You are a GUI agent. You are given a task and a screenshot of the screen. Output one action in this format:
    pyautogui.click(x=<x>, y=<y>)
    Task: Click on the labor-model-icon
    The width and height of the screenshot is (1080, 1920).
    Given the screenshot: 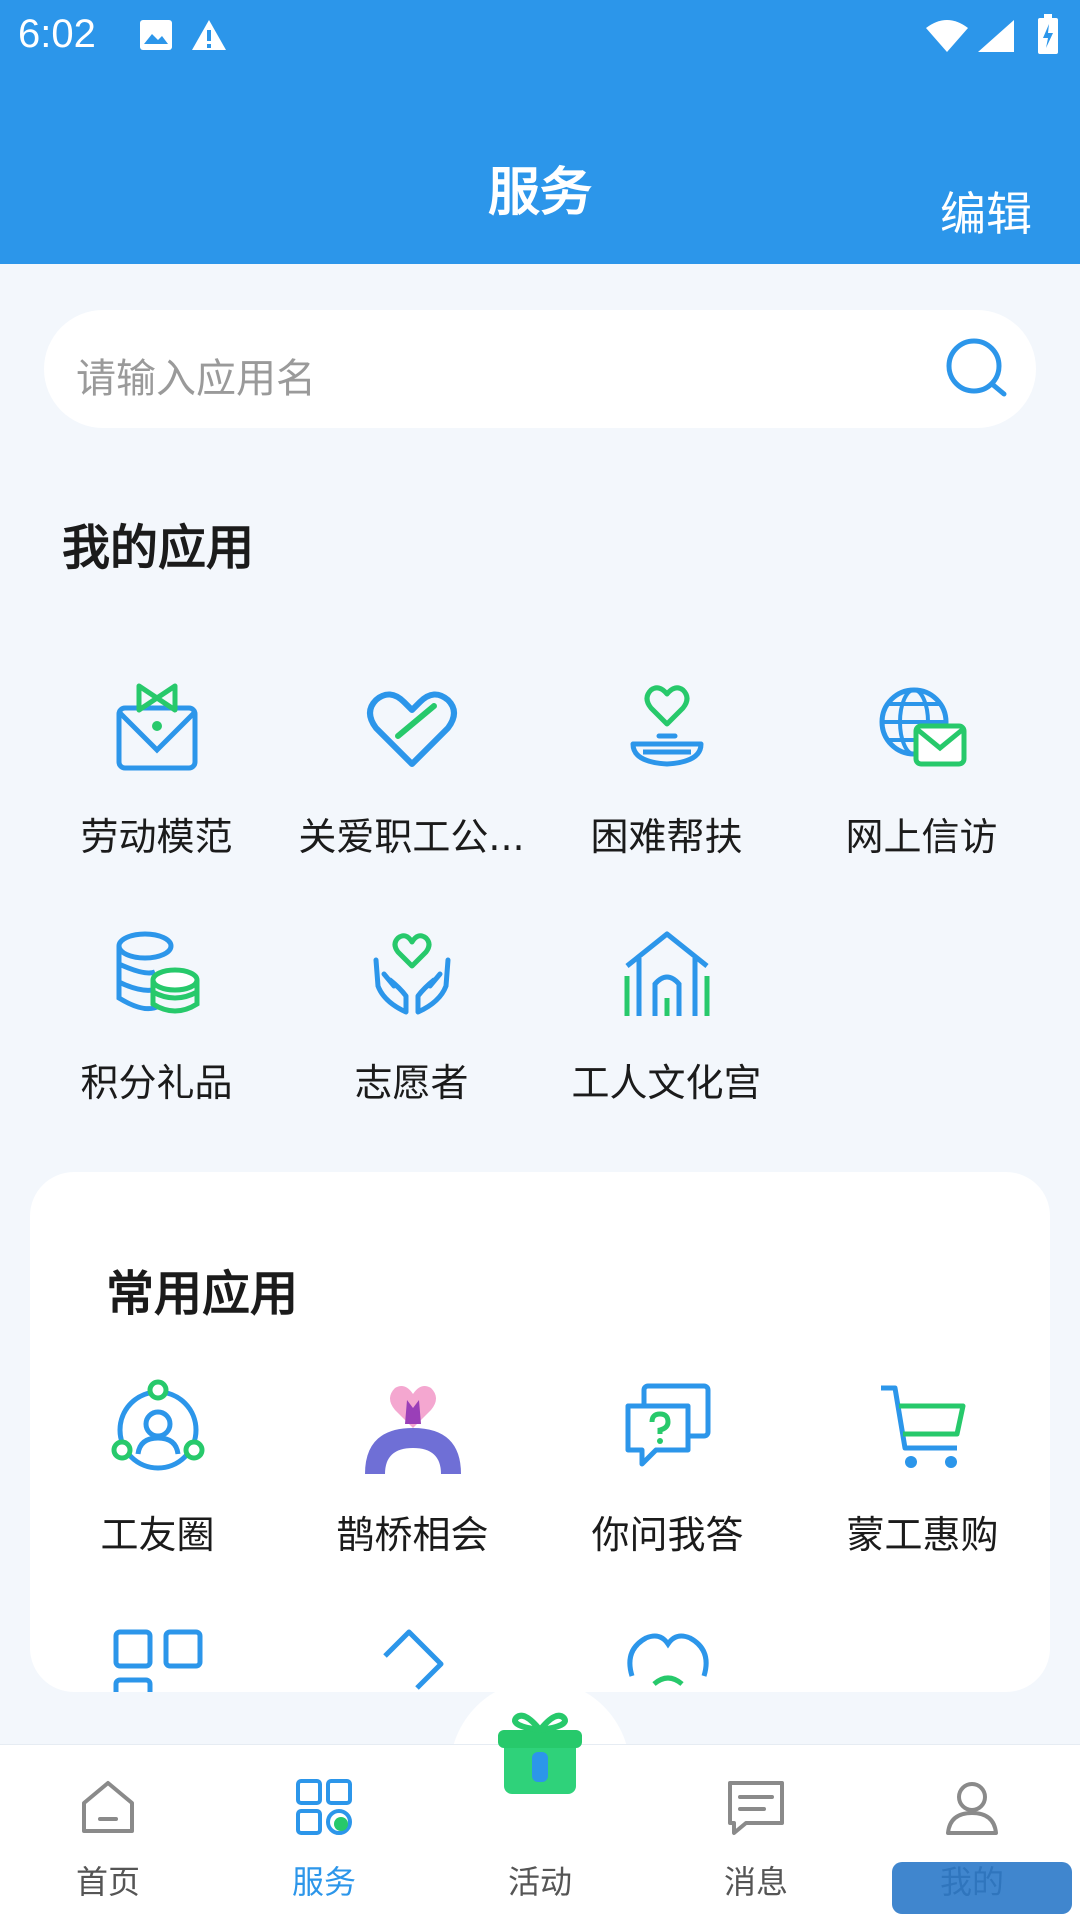 What is the action you would take?
    pyautogui.click(x=157, y=727)
    